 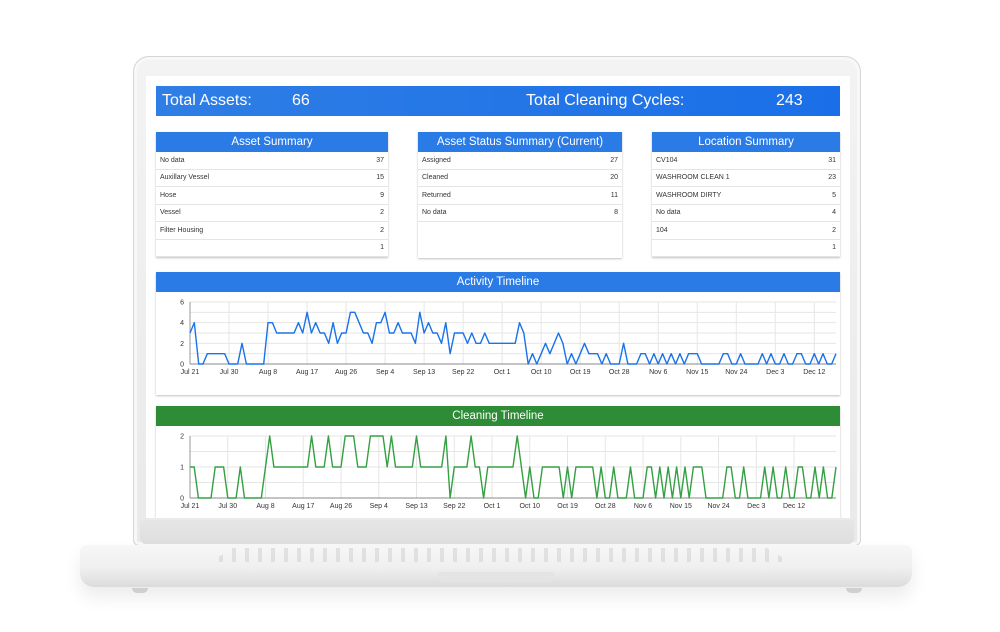 I want to click on table-row: 104 2, so click(x=746, y=231).